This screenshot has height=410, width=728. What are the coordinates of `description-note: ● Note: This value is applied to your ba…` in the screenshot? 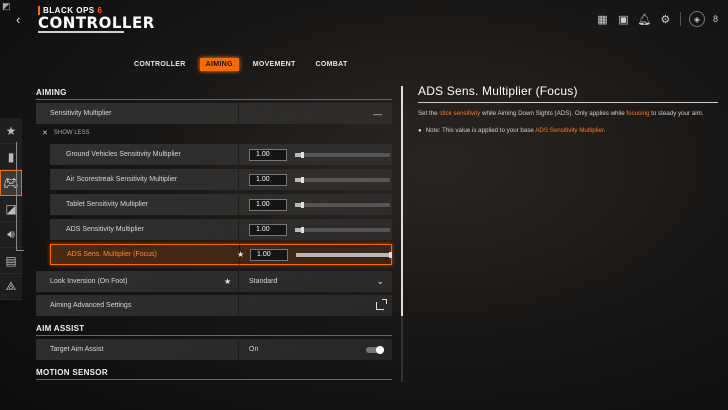 It's located at (512, 130).